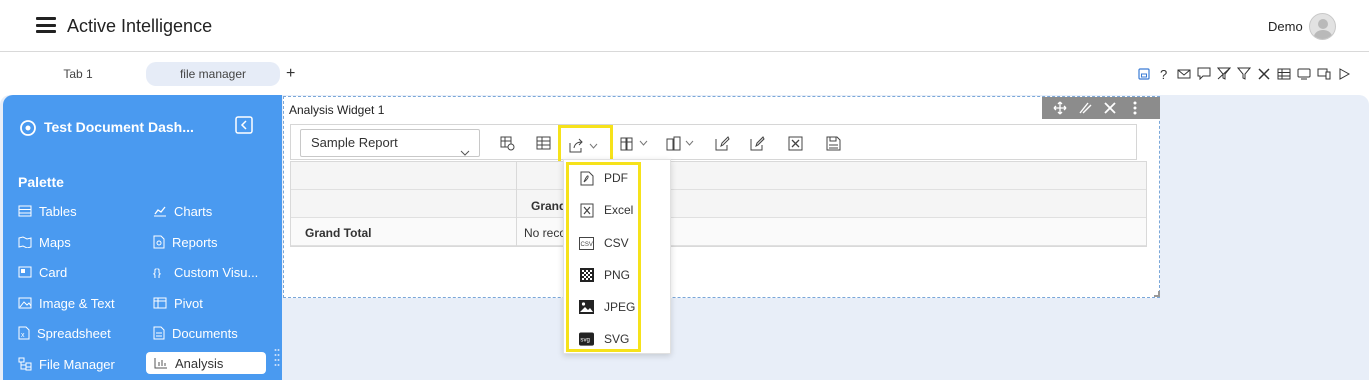  What do you see at coordinates (1135, 108) in the screenshot?
I see `more-options-icon` at bounding box center [1135, 108].